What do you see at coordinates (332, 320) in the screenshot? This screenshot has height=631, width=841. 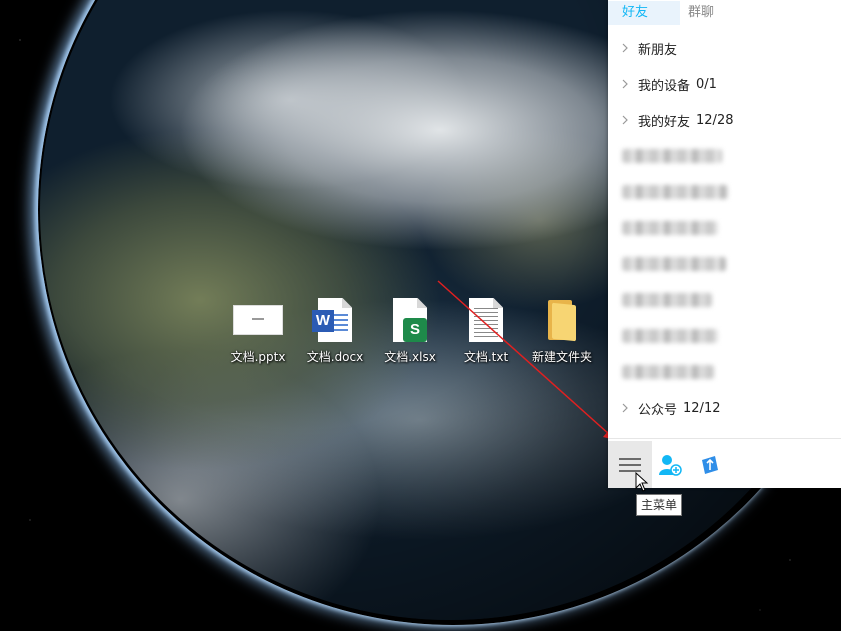 I see `word-file-icon: W` at bounding box center [332, 320].